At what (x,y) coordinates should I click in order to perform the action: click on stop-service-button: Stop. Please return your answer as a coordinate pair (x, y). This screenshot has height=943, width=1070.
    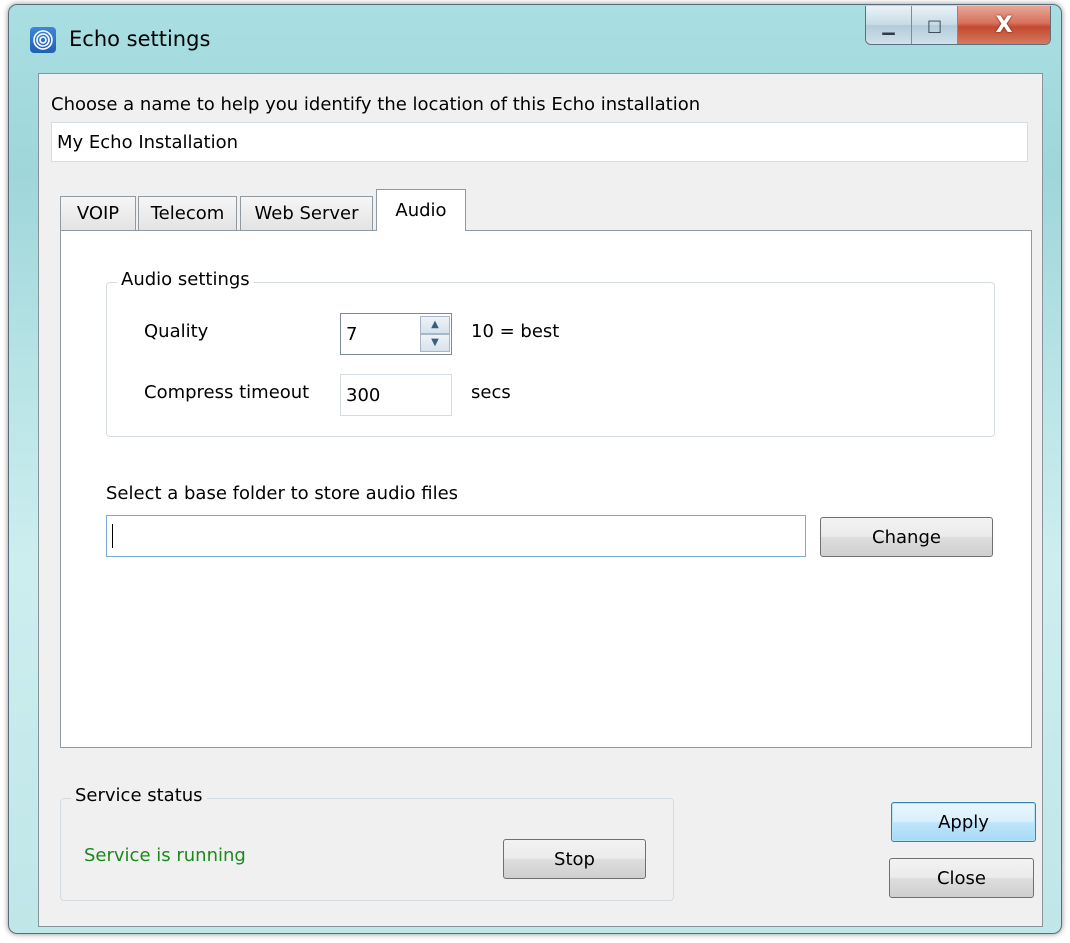
    Looking at the image, I should click on (574, 859).